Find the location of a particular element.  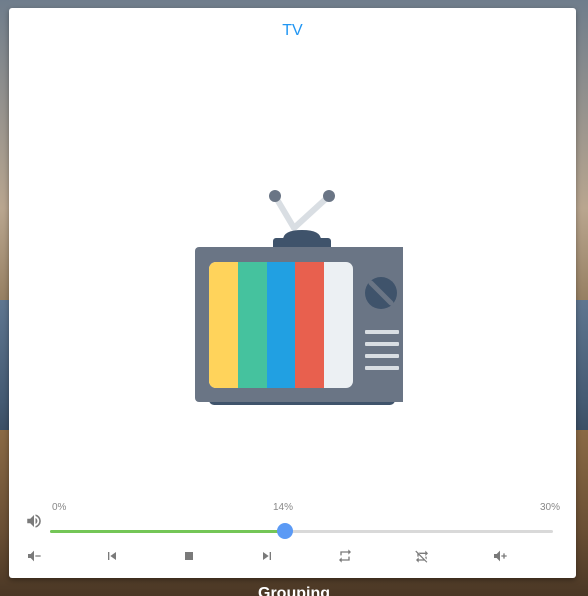

next-track-icon is located at coordinates (267, 556).